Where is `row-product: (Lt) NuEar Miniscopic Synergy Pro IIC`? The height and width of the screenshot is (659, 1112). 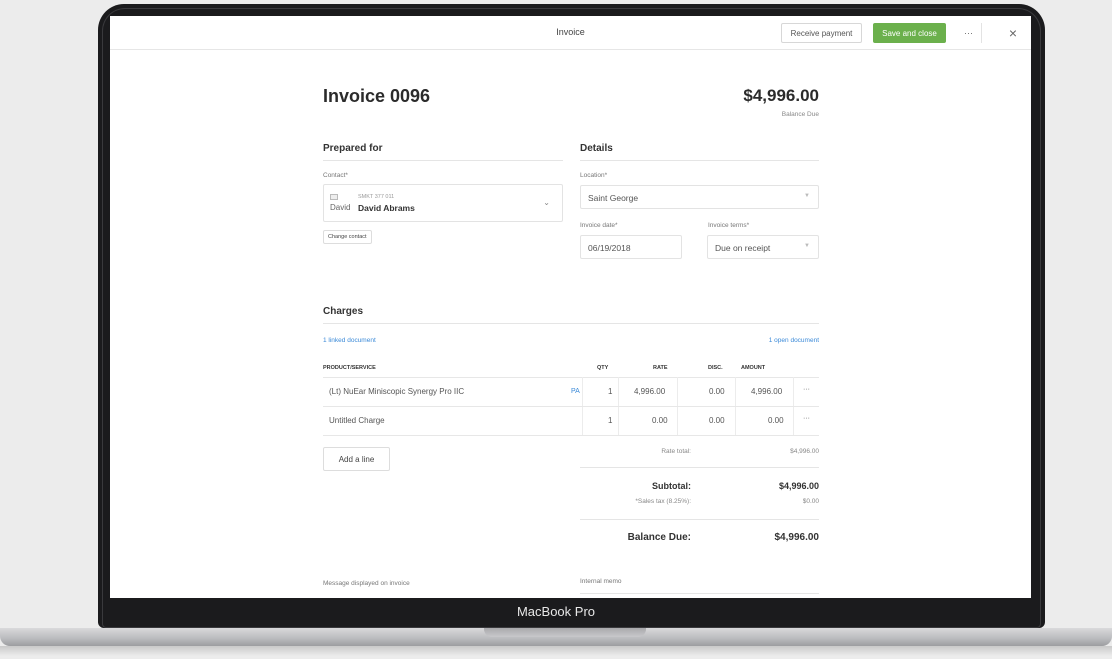
row-product: (Lt) NuEar Miniscopic Synergy Pro IIC is located at coordinates (396, 391).